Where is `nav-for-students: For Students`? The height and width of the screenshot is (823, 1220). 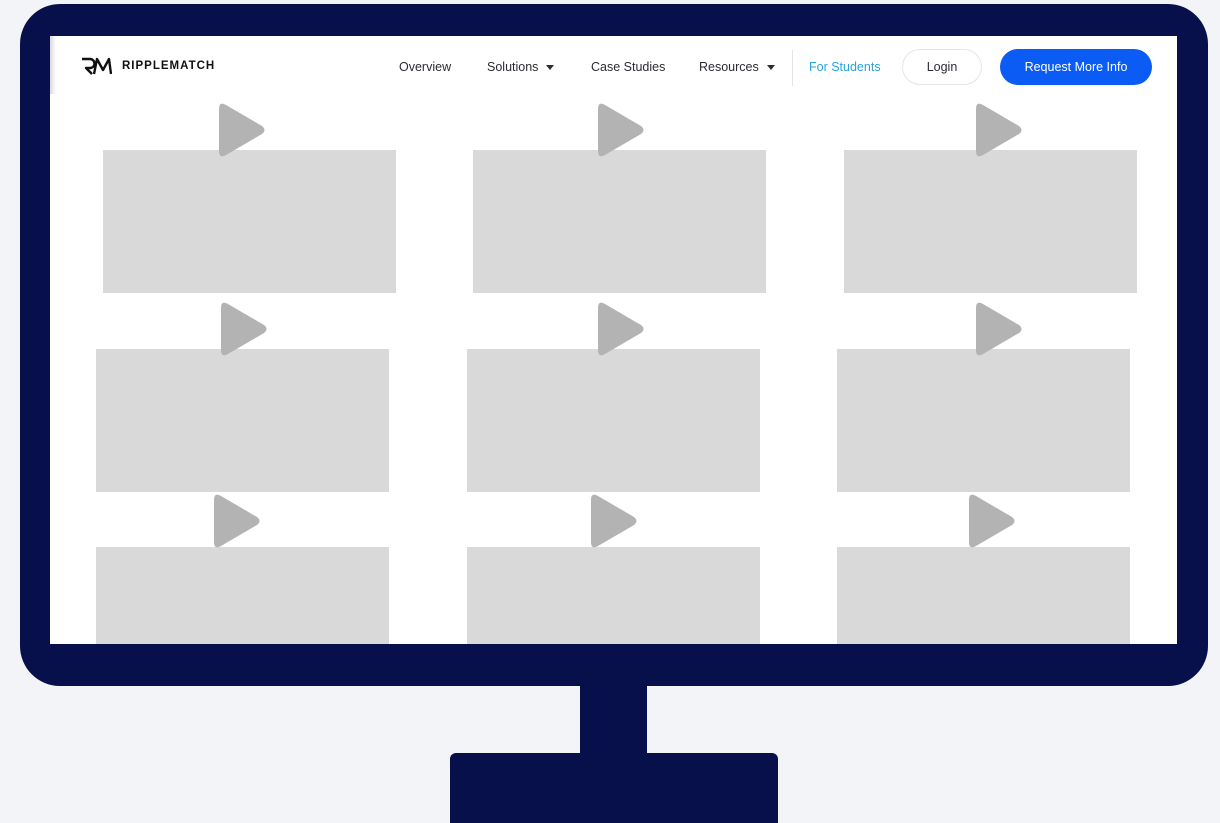
nav-for-students: For Students is located at coordinates (845, 67).